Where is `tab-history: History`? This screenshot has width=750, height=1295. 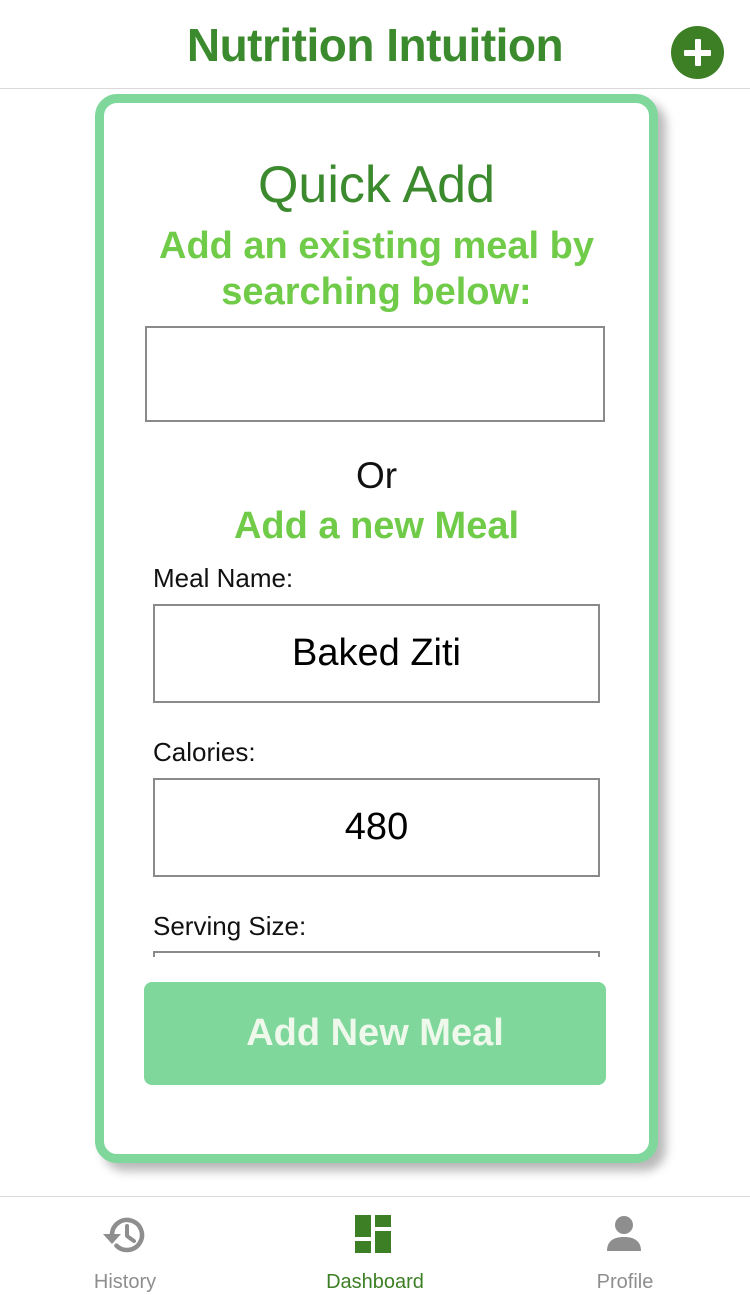
tab-history: History is located at coordinates (125, 1246).